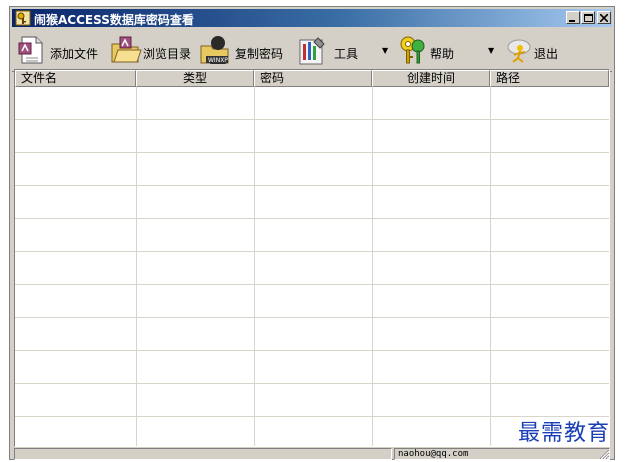 Image resolution: width=640 pixels, height=462 pixels. Describe the element at coordinates (75, 78) in the screenshot. I see `column-header-filename: 文件名` at that location.